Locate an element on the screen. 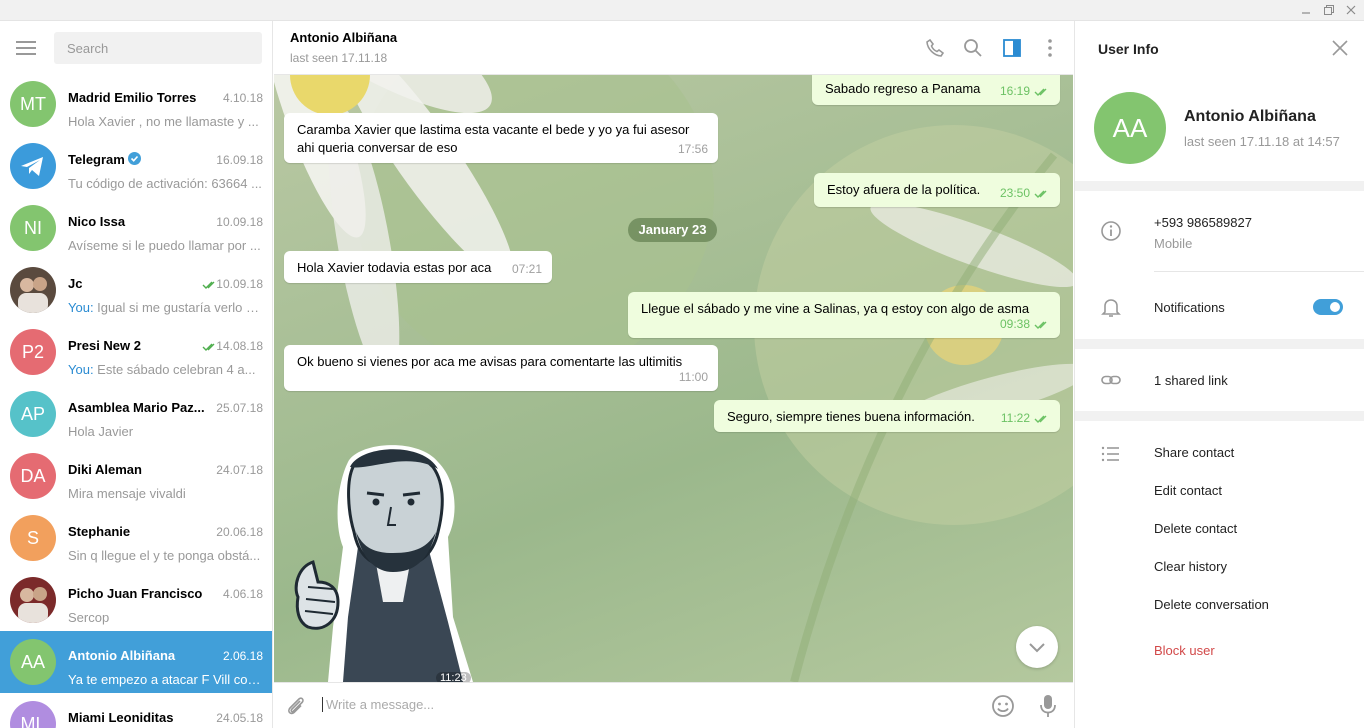 The height and width of the screenshot is (728, 1364). delete-conversation-action: Delete conversation is located at coordinates (1211, 604).